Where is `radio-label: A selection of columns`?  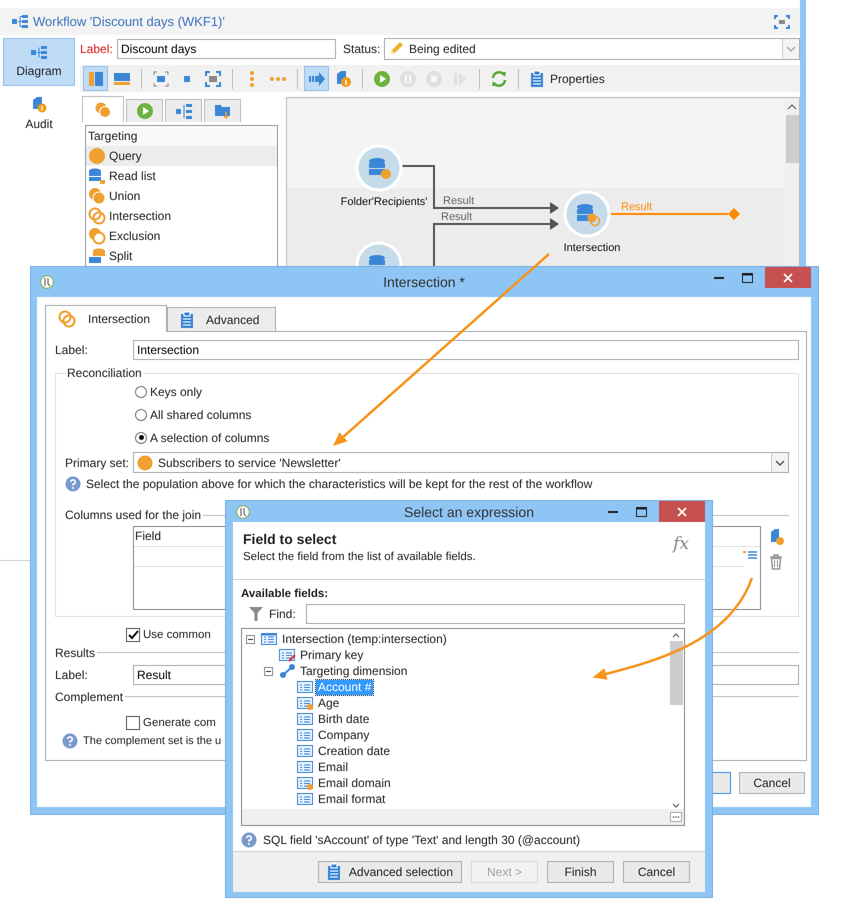 radio-label: A selection of columns is located at coordinates (210, 437).